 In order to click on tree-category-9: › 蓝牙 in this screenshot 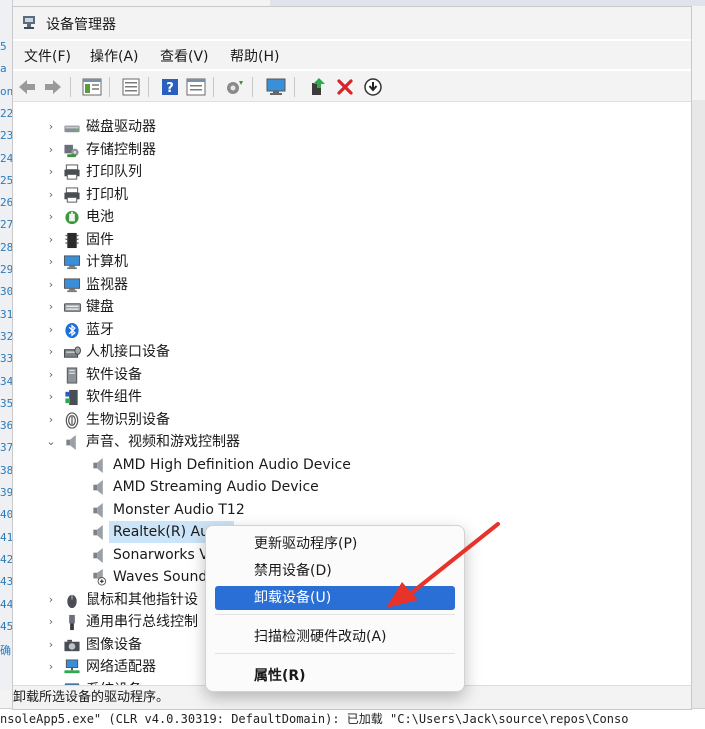, I will do `click(352, 330)`.